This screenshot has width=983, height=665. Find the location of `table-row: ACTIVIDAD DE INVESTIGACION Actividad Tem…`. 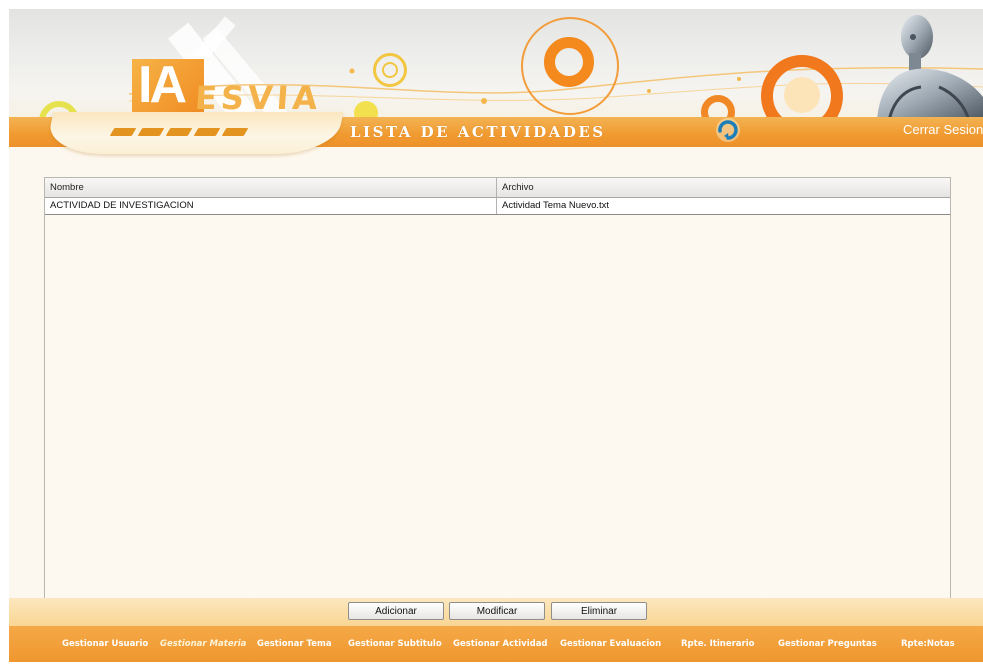

table-row: ACTIVIDAD DE INVESTIGACION Actividad Tem… is located at coordinates (497, 206).